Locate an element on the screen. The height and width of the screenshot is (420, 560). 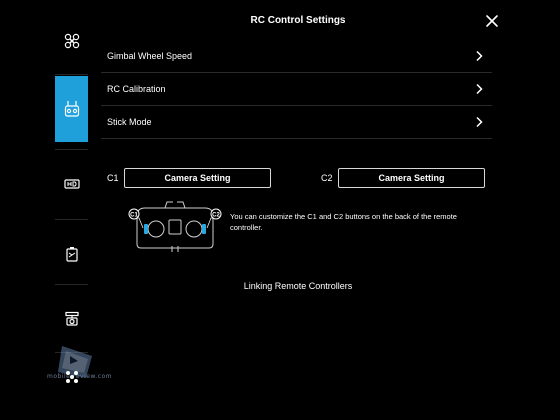
sidebar-item-aircraft is located at coordinates (71, 41).